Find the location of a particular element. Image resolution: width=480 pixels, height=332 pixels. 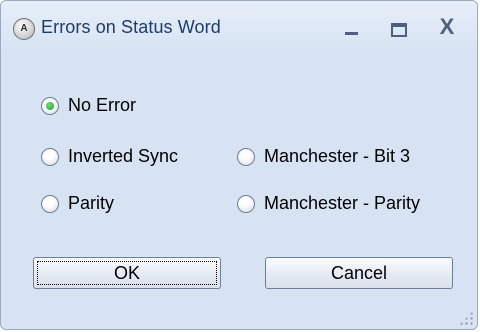

minimize-button is located at coordinates (351, 27).